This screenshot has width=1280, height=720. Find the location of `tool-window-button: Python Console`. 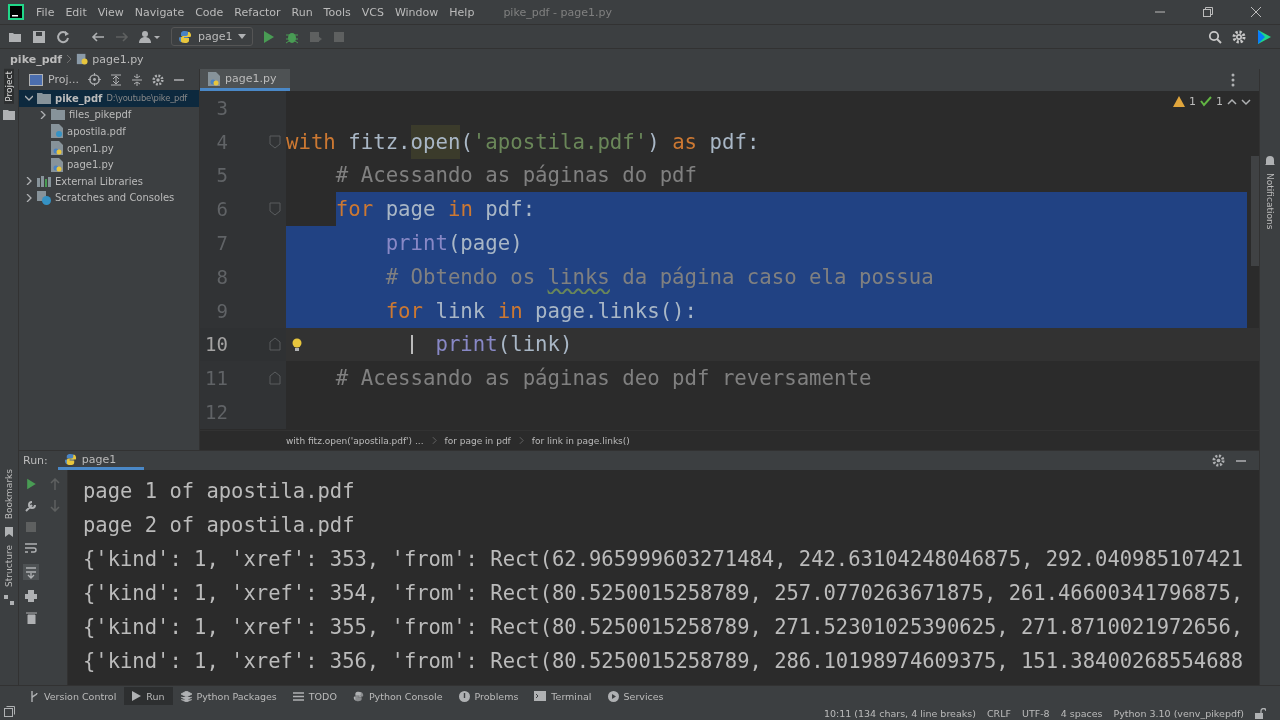

tool-window-button: Python Console is located at coordinates (397, 696).